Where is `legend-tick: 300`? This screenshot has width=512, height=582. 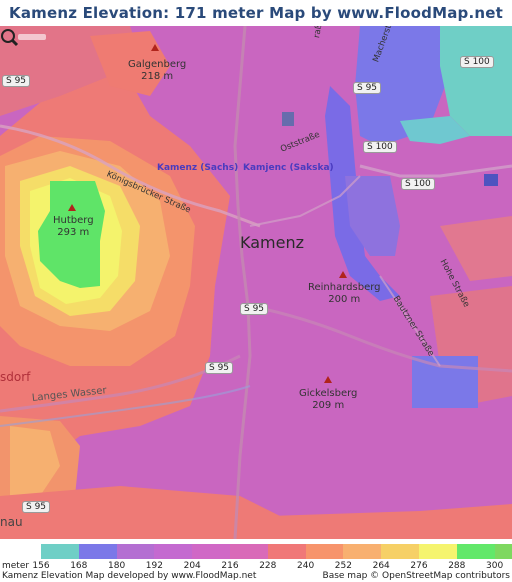 legend-tick: 300 is located at coordinates (495, 566).